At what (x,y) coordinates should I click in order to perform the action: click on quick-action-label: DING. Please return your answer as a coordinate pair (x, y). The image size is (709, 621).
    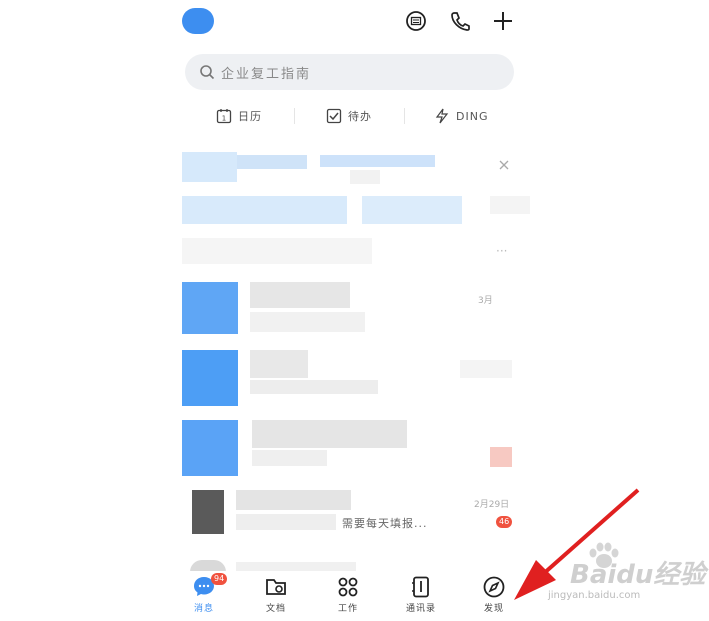
    Looking at the image, I should click on (472, 116).